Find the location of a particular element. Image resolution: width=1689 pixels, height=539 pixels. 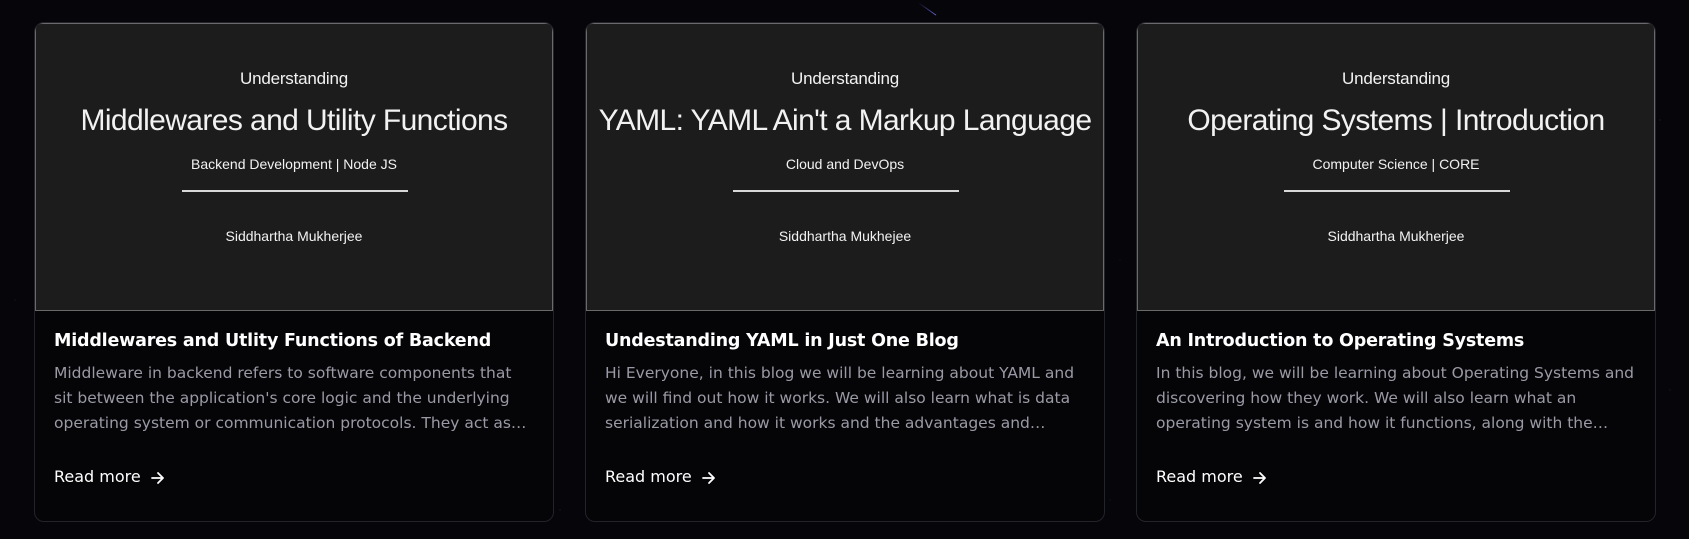

card-title: Undestanding YAML in Just One Blog is located at coordinates (844, 341).